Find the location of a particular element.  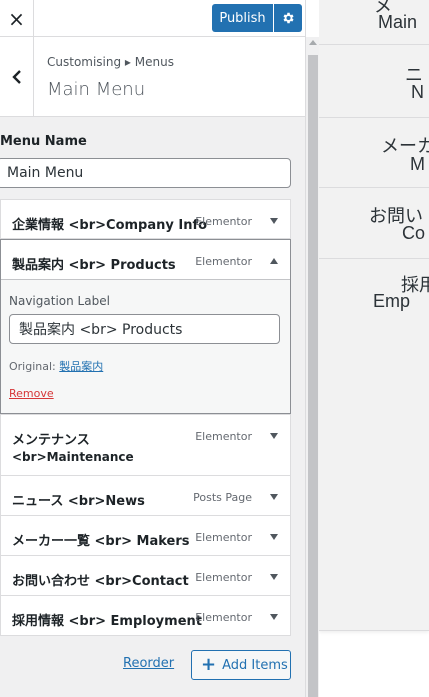

publish-settings-button is located at coordinates (288, 18).